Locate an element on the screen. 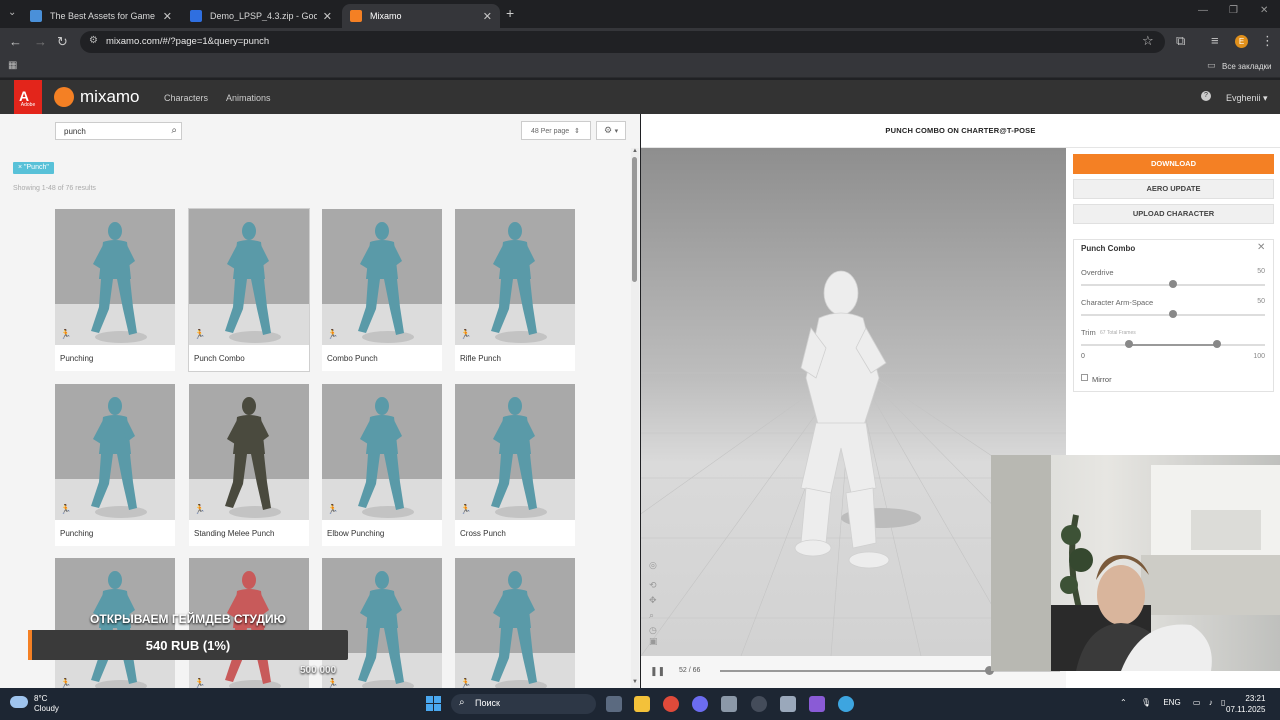 The width and height of the screenshot is (1280, 720). help-icon: ? is located at coordinates (1206, 96).